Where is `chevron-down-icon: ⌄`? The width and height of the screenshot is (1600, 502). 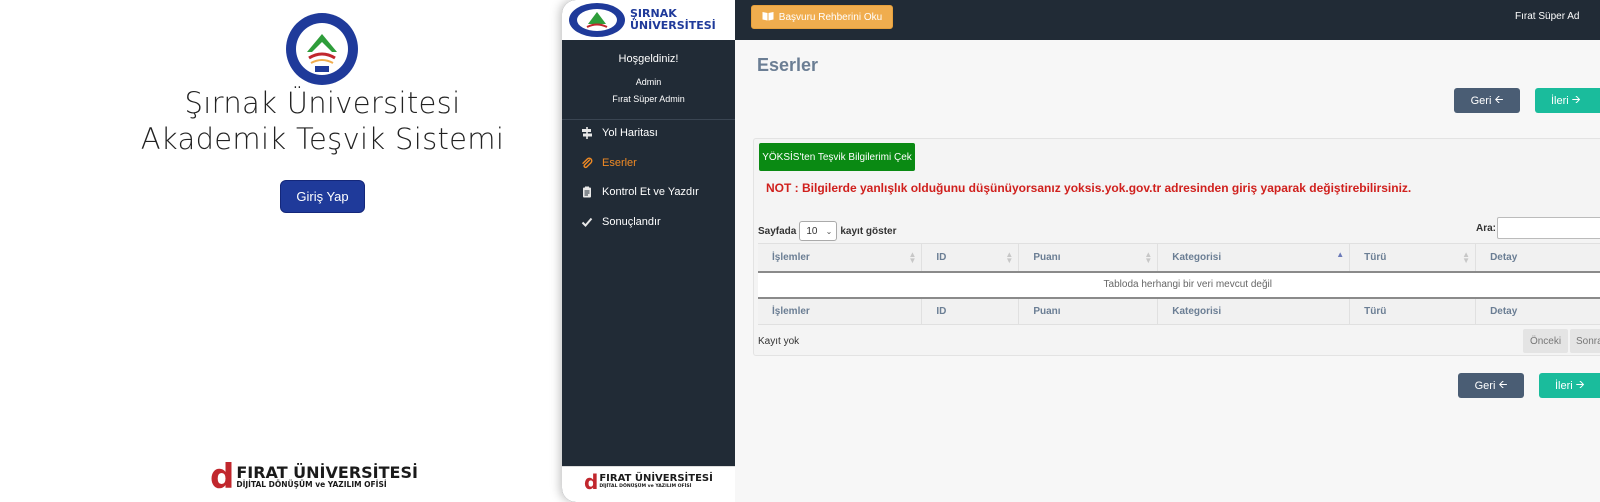
chevron-down-icon: ⌄ is located at coordinates (829, 231).